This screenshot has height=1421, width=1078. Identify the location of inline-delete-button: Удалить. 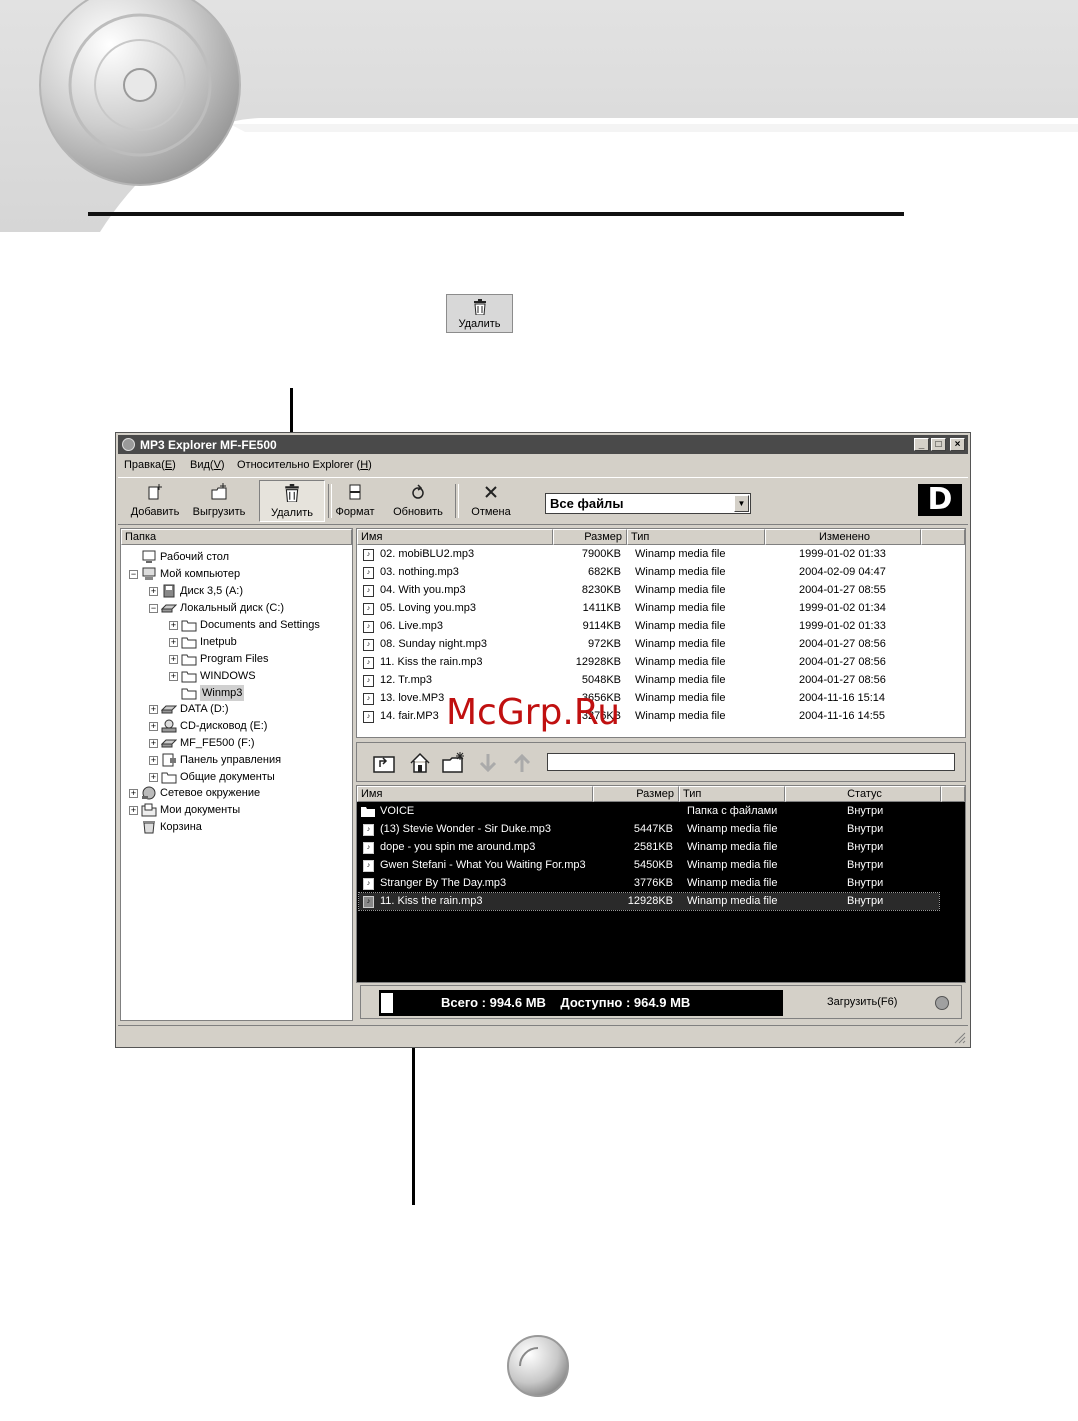
(479, 313).